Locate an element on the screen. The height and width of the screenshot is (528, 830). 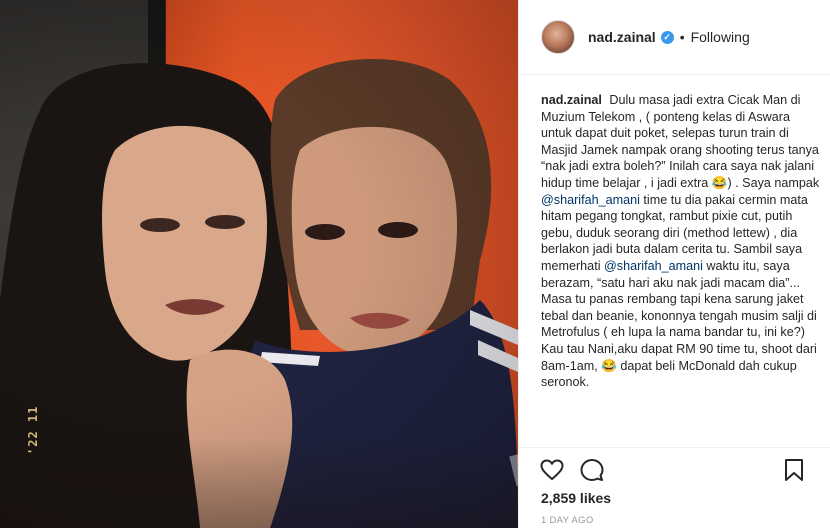
bookmark-icon is located at coordinates (794, 470).